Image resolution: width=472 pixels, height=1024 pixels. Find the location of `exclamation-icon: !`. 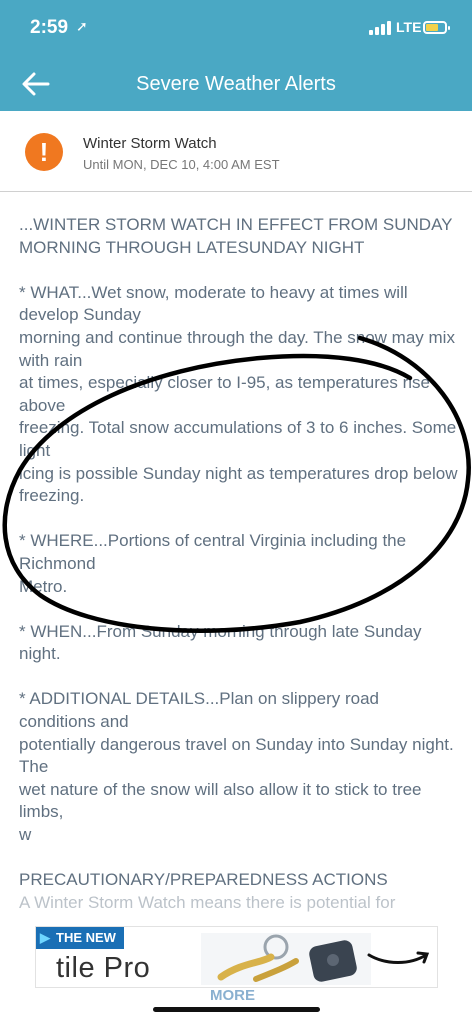

exclamation-icon: ! is located at coordinates (44, 152).